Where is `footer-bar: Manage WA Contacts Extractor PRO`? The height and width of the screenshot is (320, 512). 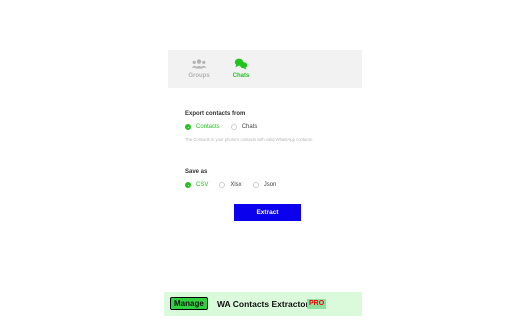
footer-bar: Manage WA Contacts Extractor PRO is located at coordinates (263, 304).